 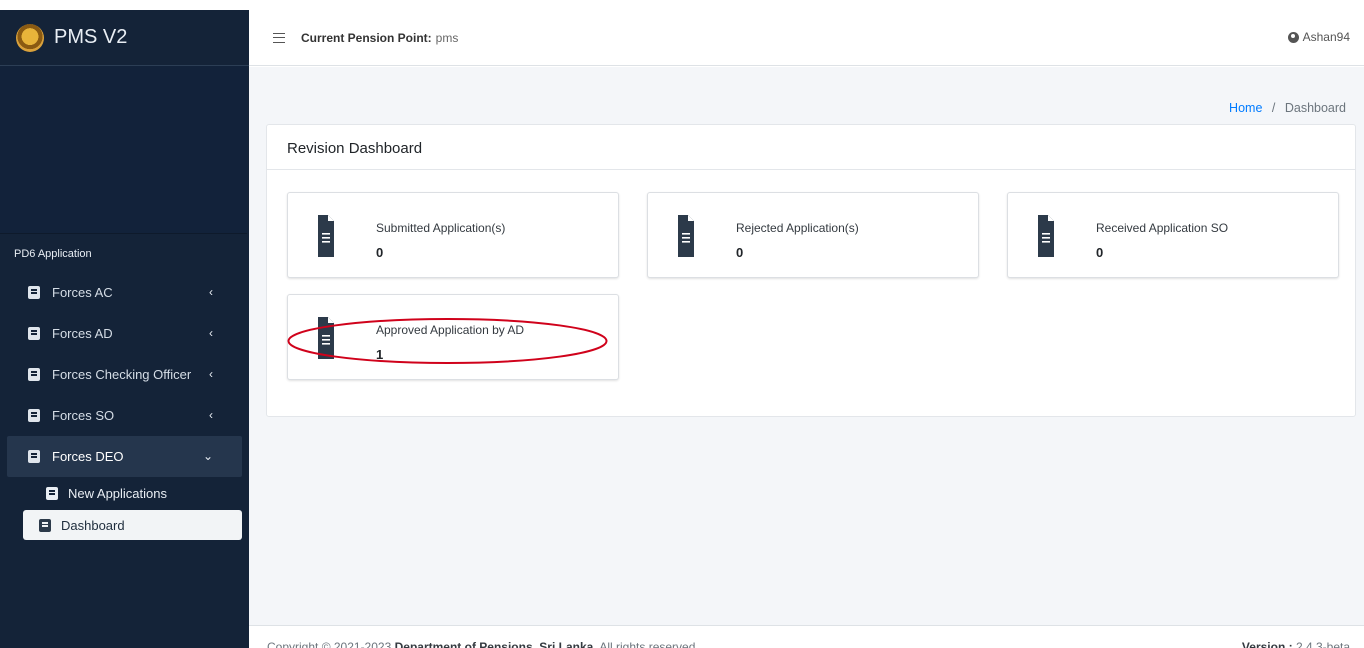 I want to click on copyright-prefix: Copyright © 2021-2023, so click(x=329, y=644).